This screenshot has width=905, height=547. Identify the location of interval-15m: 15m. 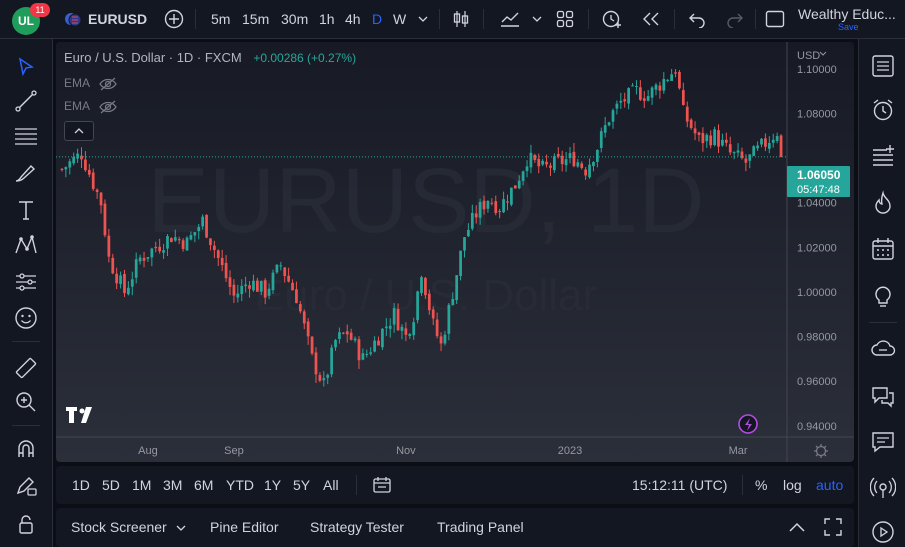
(255, 19).